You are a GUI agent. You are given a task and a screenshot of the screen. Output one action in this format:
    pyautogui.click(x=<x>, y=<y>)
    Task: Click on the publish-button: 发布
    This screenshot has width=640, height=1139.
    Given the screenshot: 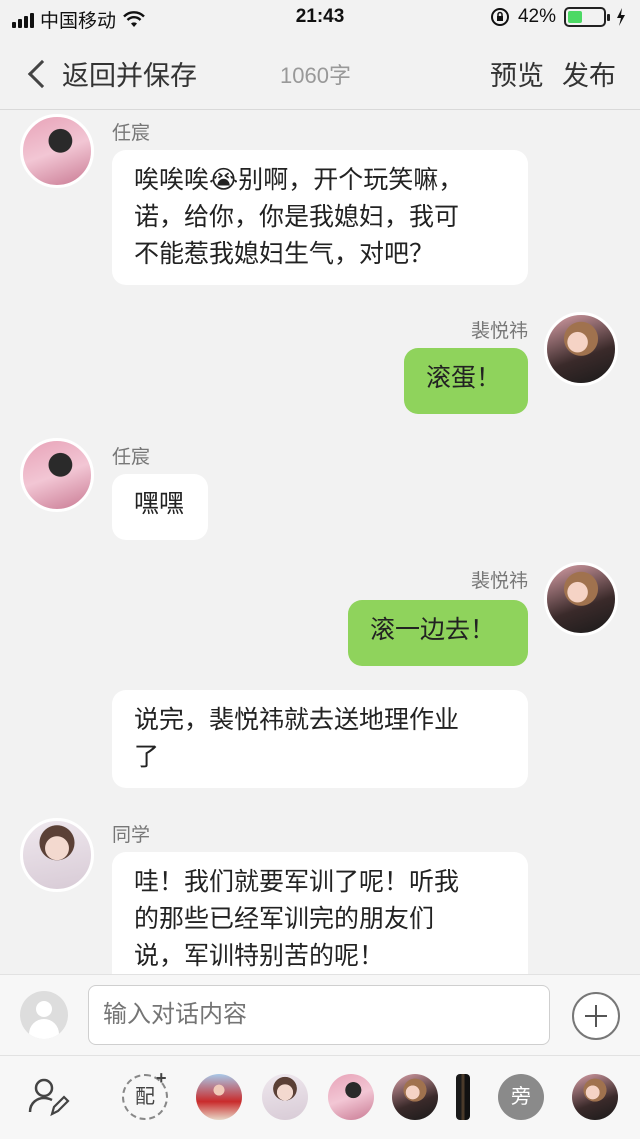 What is the action you would take?
    pyautogui.click(x=589, y=73)
    